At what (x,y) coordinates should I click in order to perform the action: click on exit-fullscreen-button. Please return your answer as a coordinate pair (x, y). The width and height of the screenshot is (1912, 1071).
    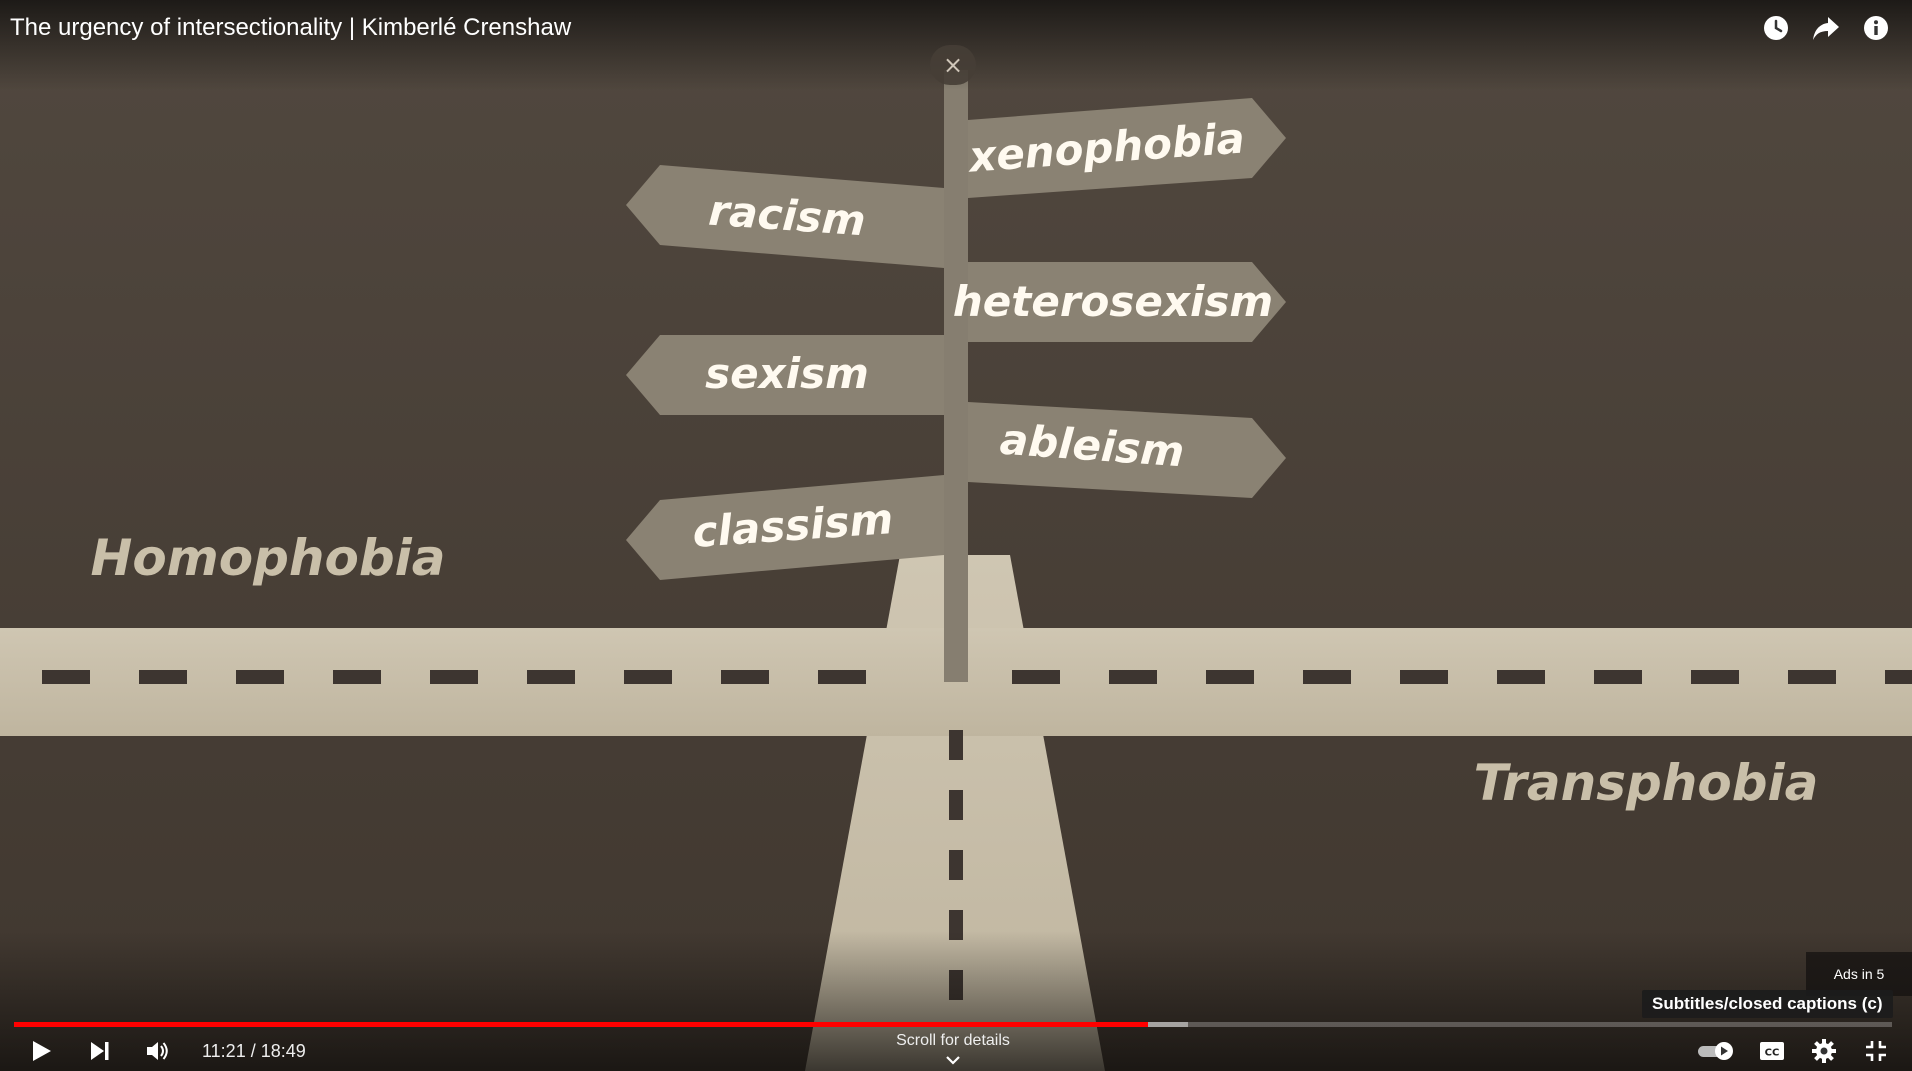
    Looking at the image, I should click on (1876, 1051).